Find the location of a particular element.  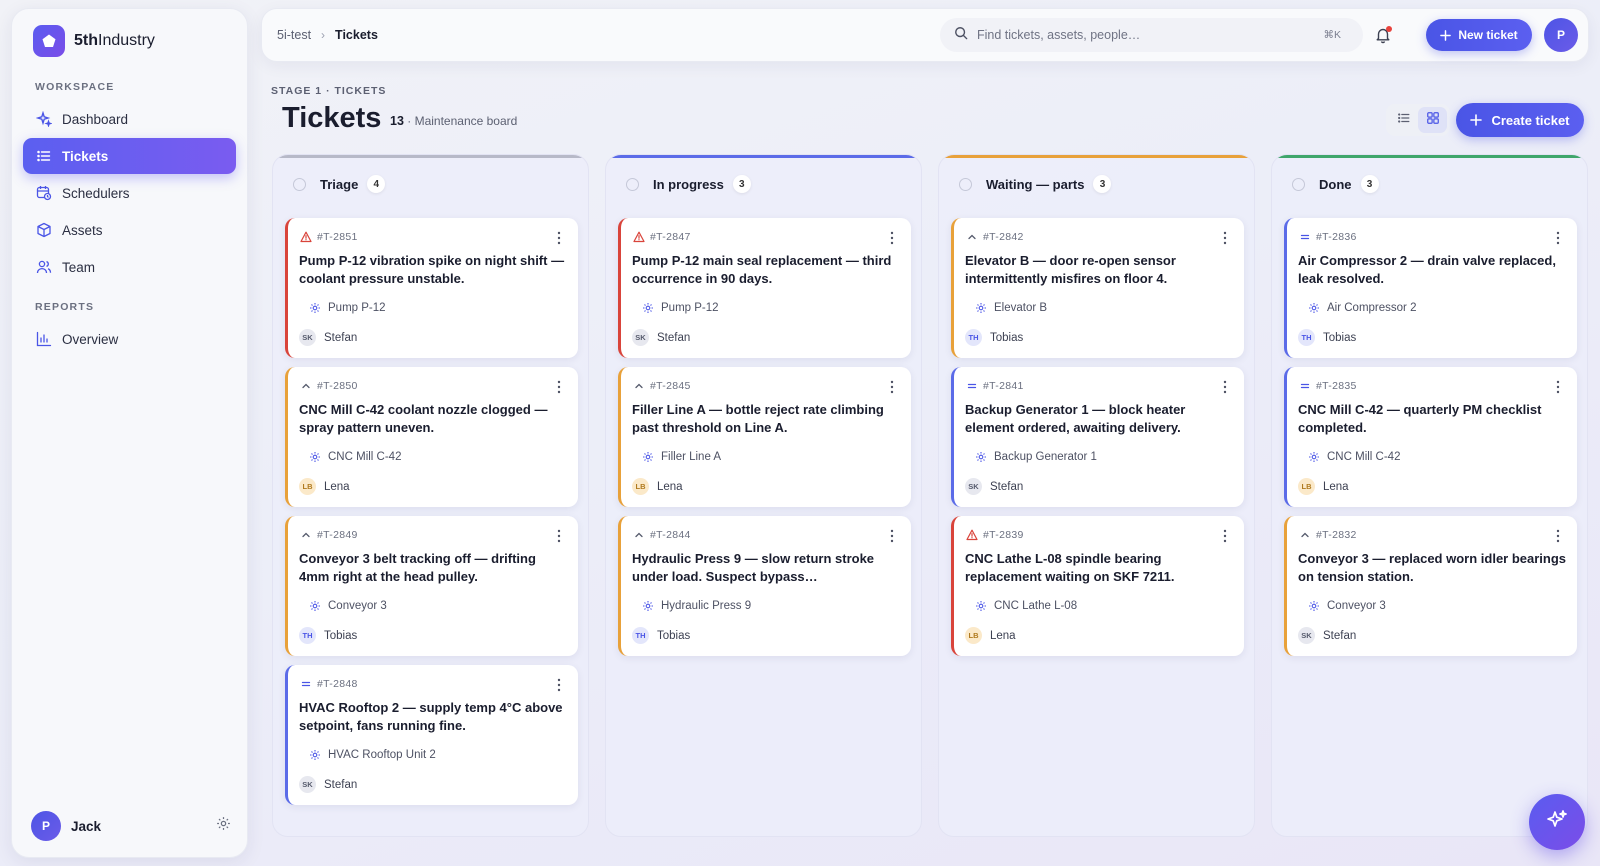

list-view-button is located at coordinates (1403, 120).